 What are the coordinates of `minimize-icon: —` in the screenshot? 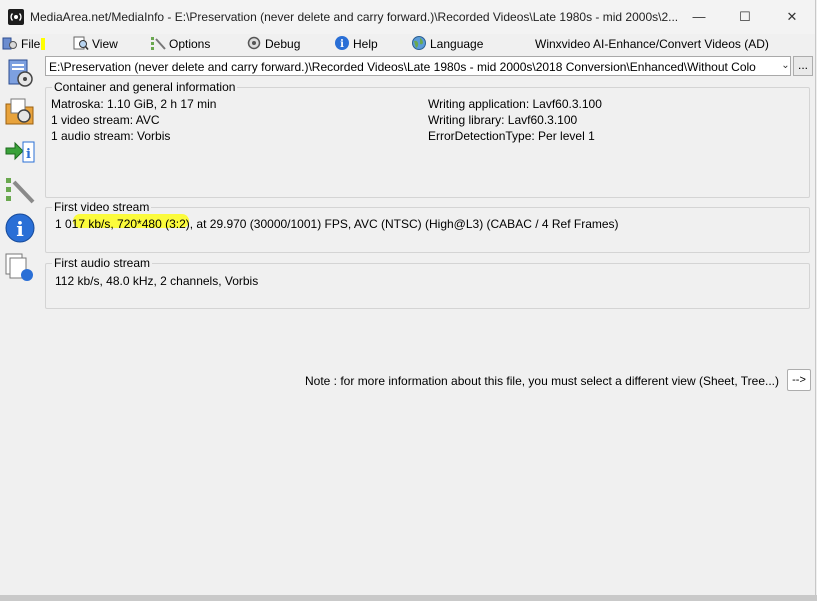 It's located at (699, 16).